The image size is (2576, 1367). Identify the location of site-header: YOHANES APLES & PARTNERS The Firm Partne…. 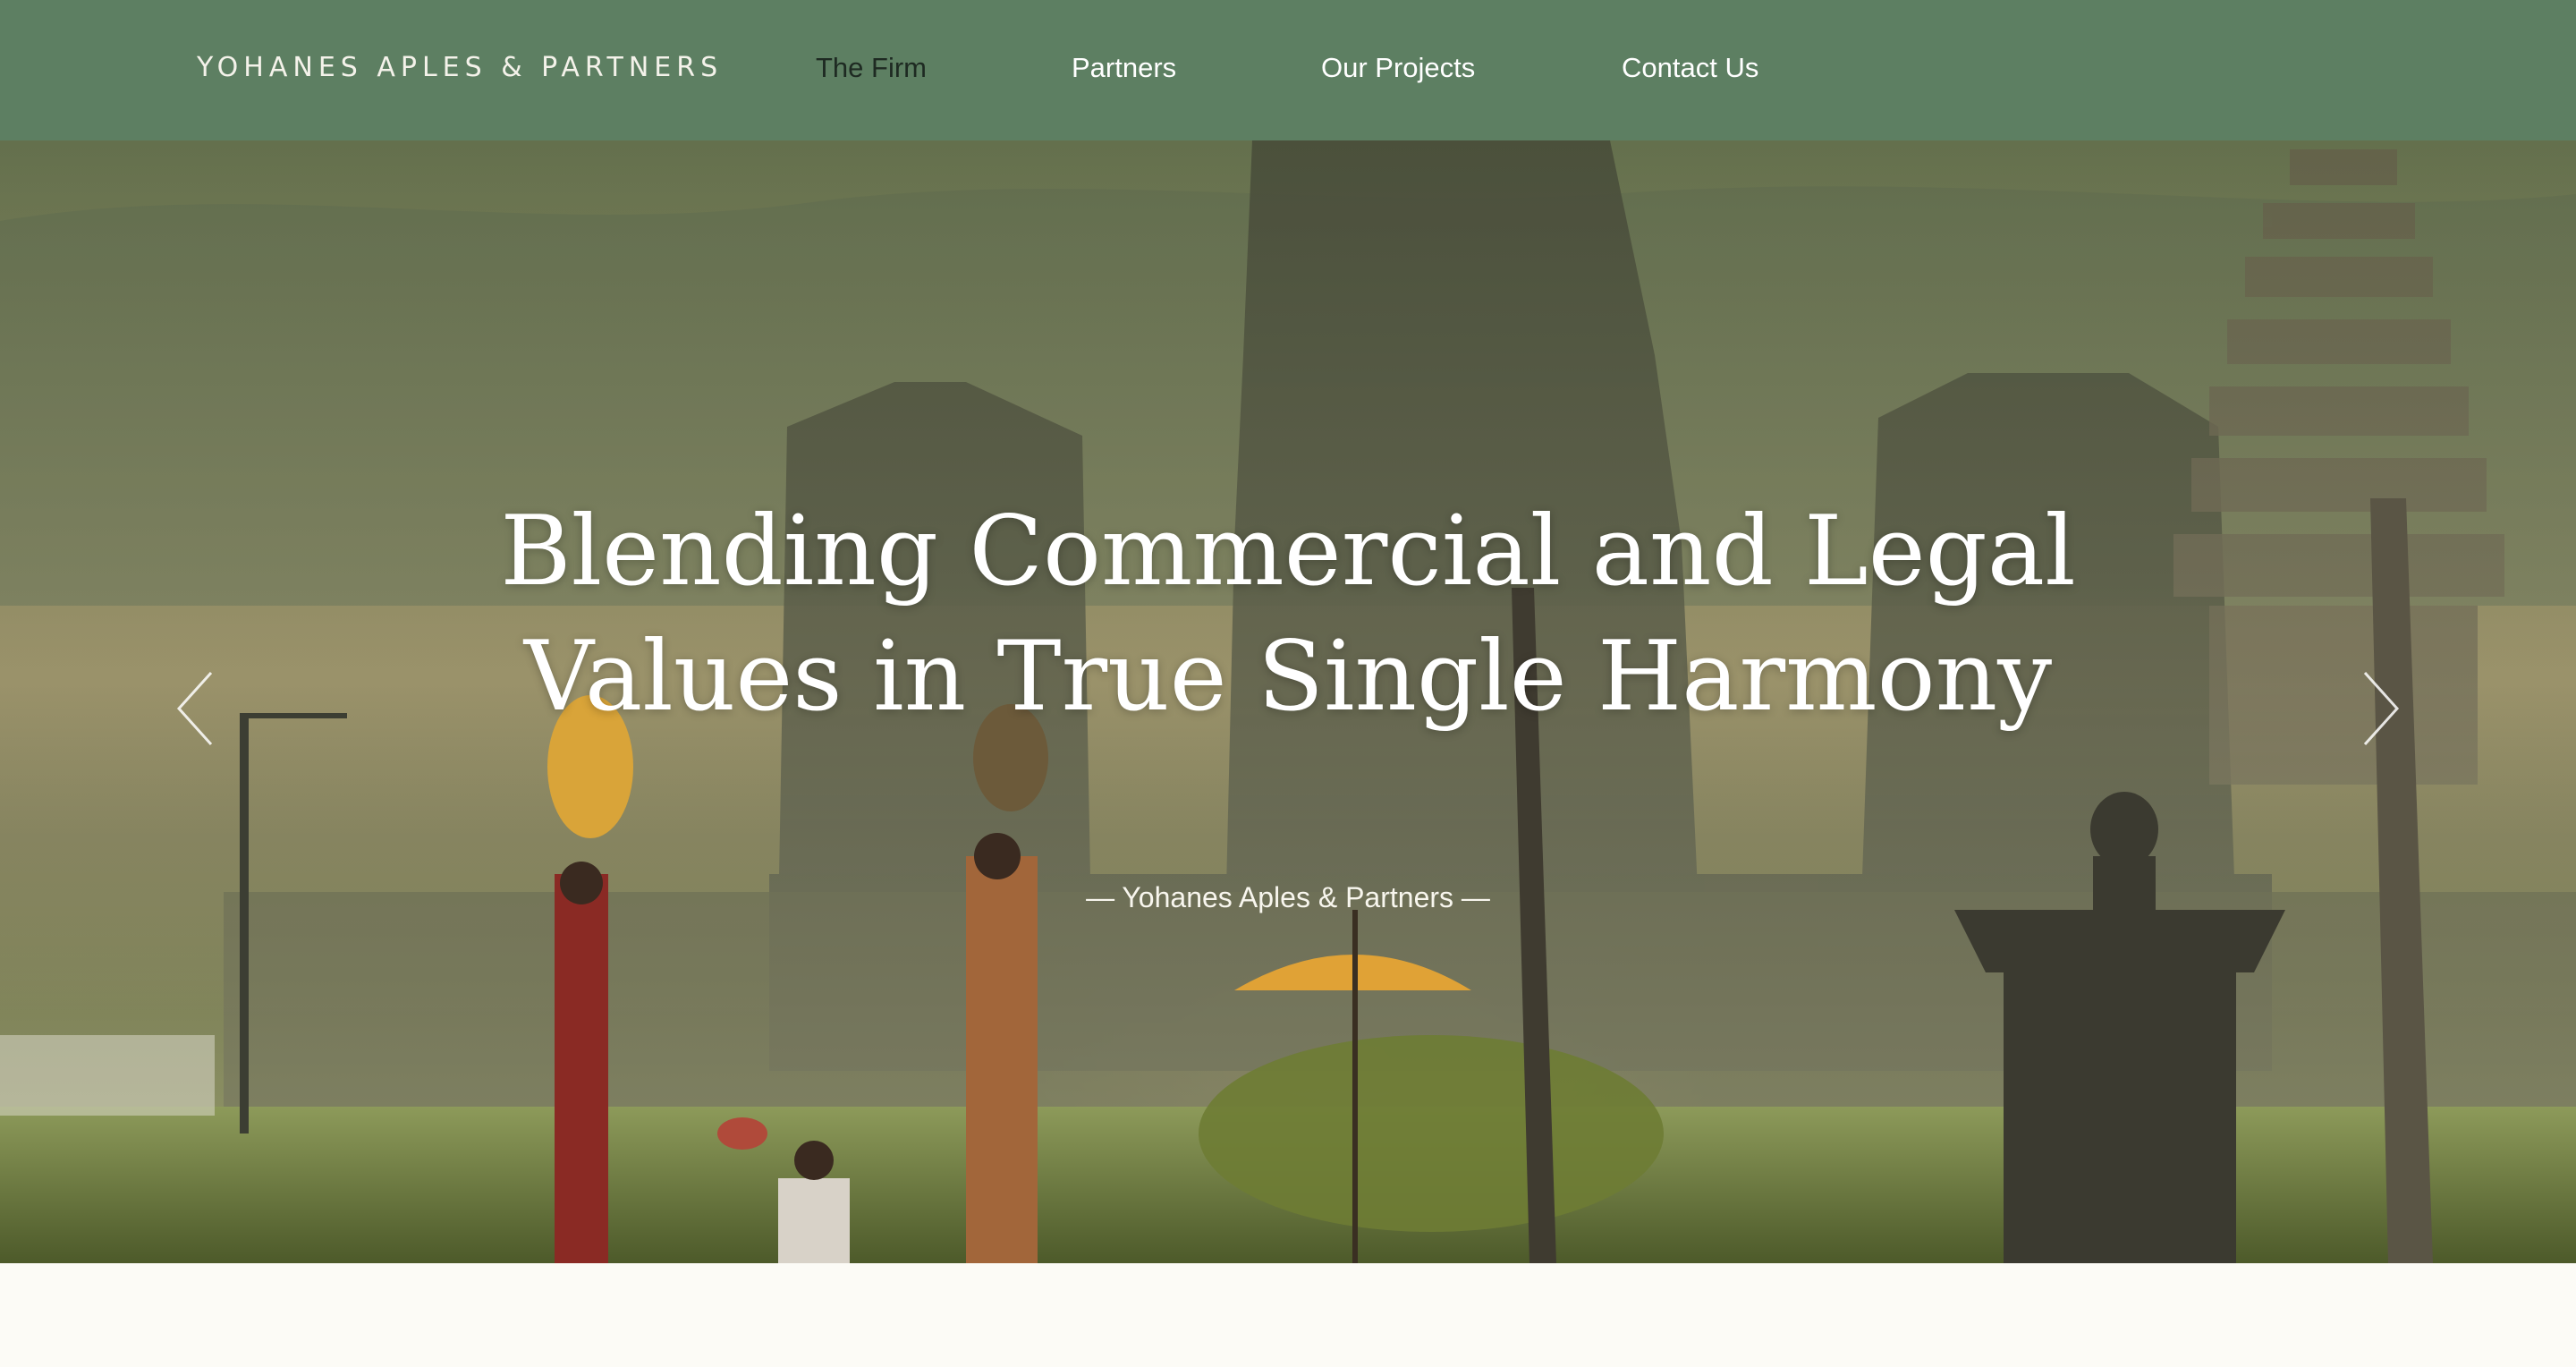
(1288, 70).